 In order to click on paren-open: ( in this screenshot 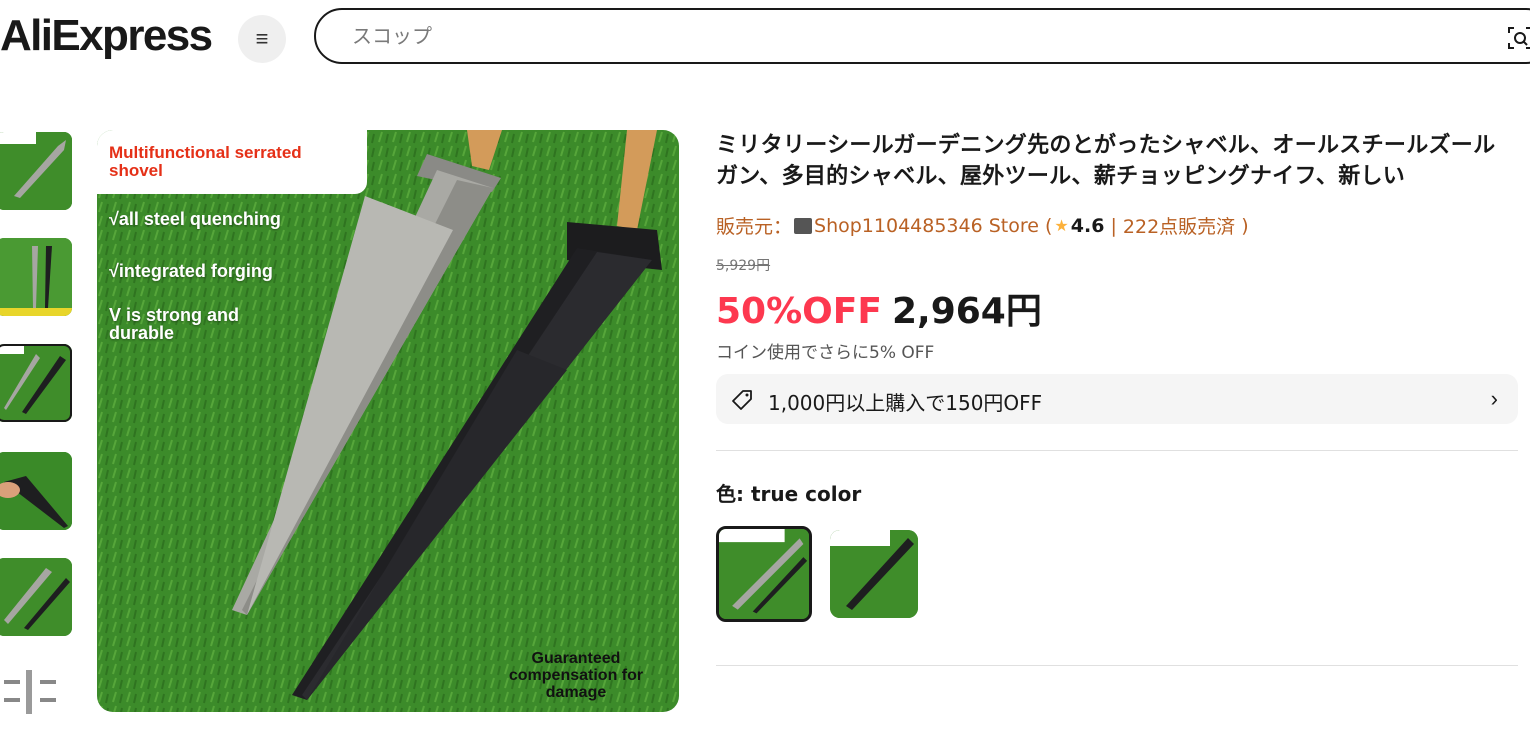, I will do `click(1045, 225)`.